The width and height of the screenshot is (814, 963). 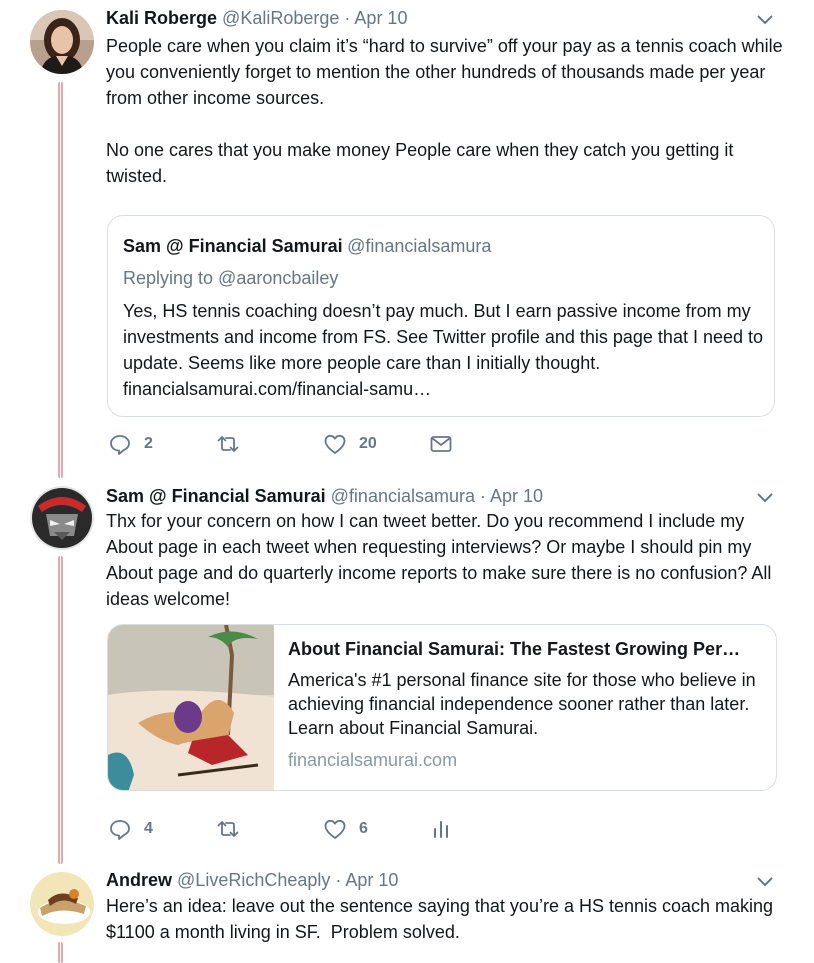 I want to click on envelope-icon, so click(x=441, y=444).